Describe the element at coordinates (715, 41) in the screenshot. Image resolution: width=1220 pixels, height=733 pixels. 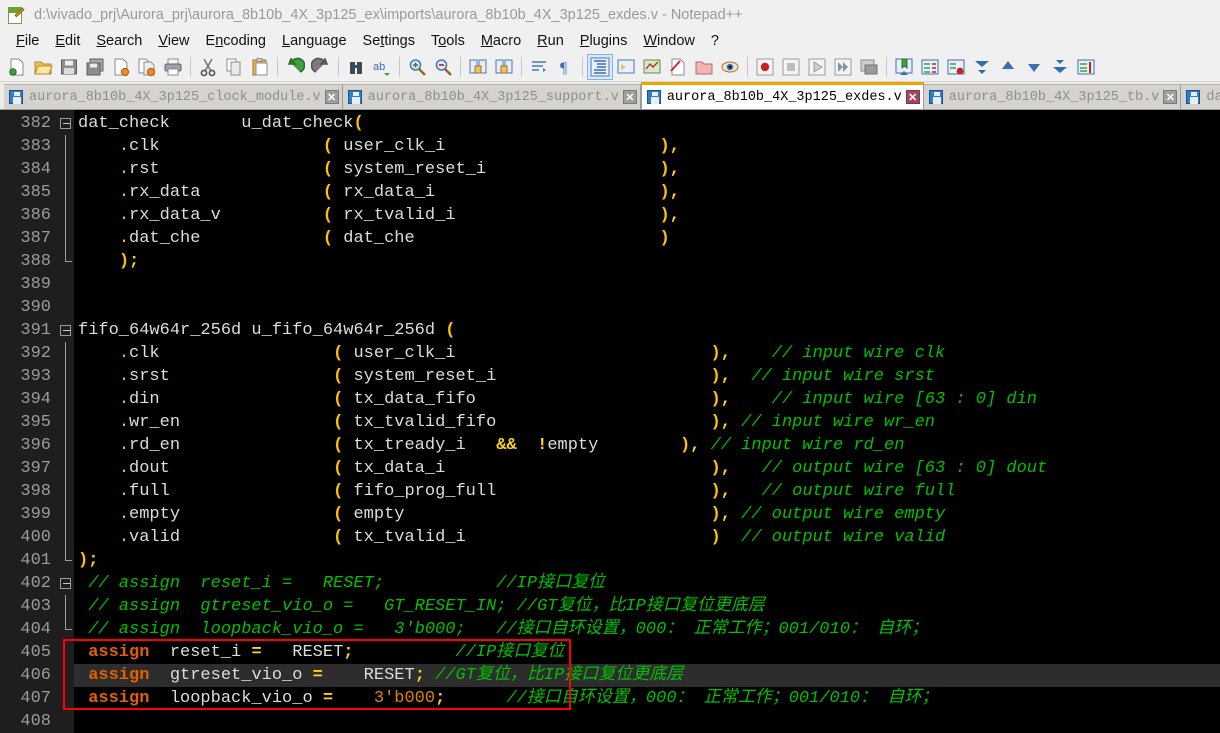
I see `menu-item-: ?` at that location.